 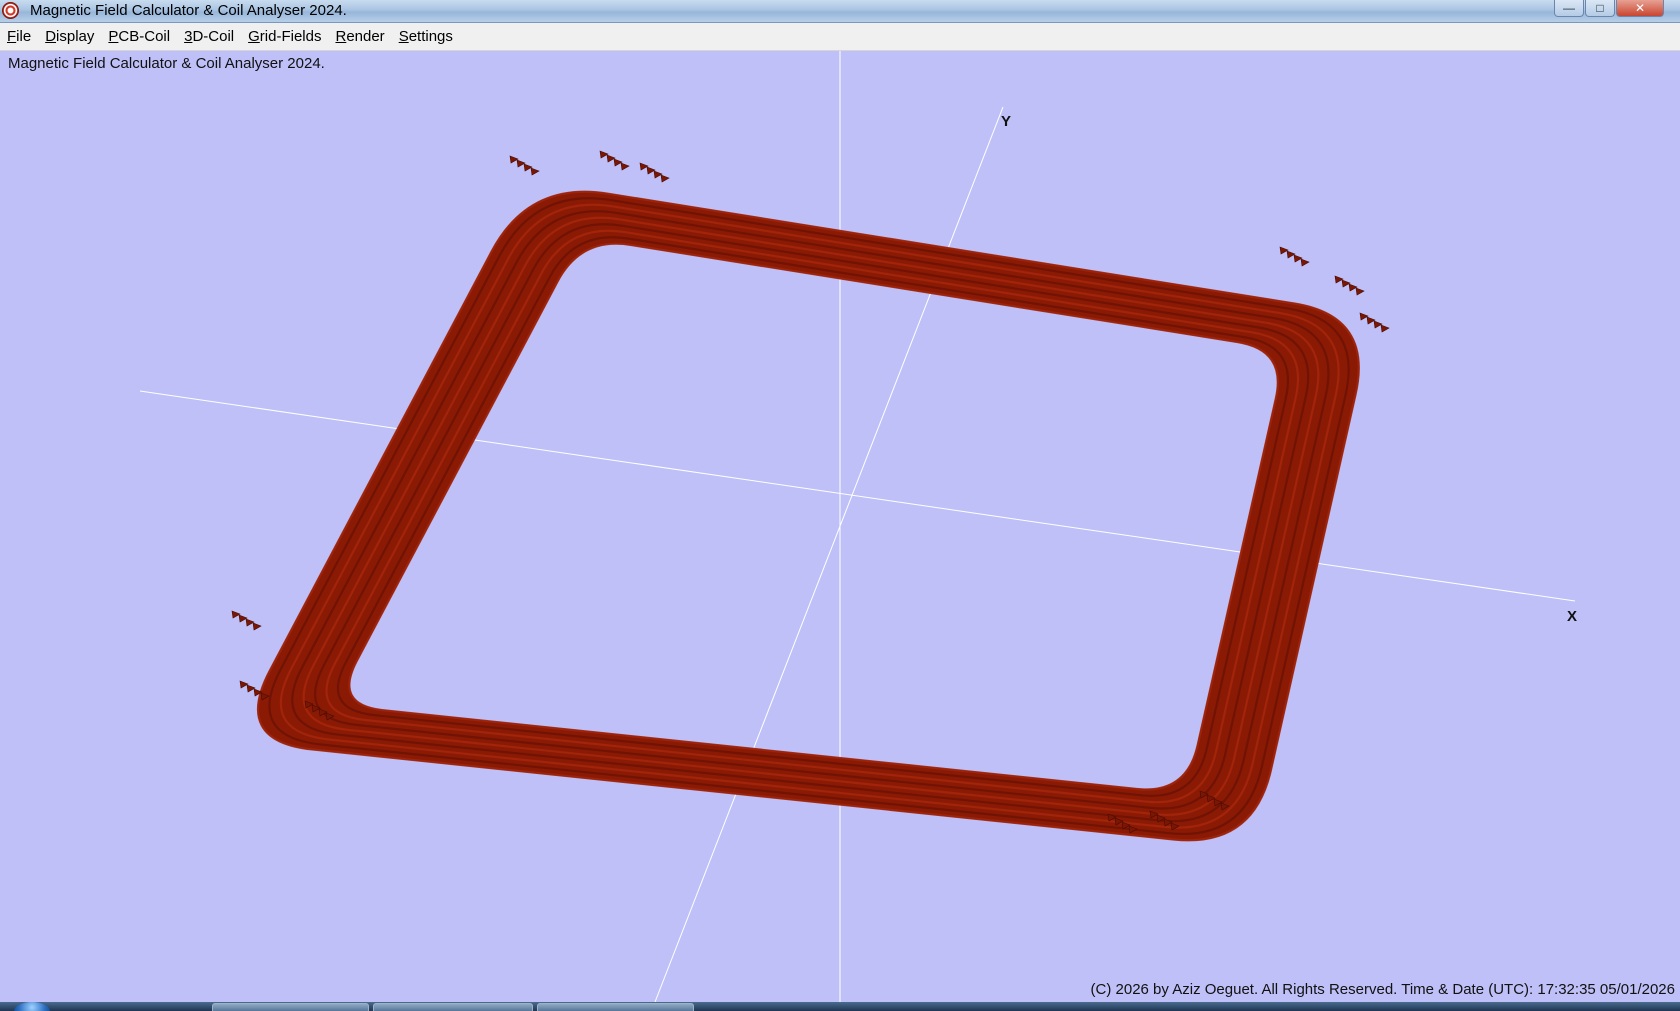 What do you see at coordinates (1572, 616) in the screenshot?
I see `axis-x-label: X` at bounding box center [1572, 616].